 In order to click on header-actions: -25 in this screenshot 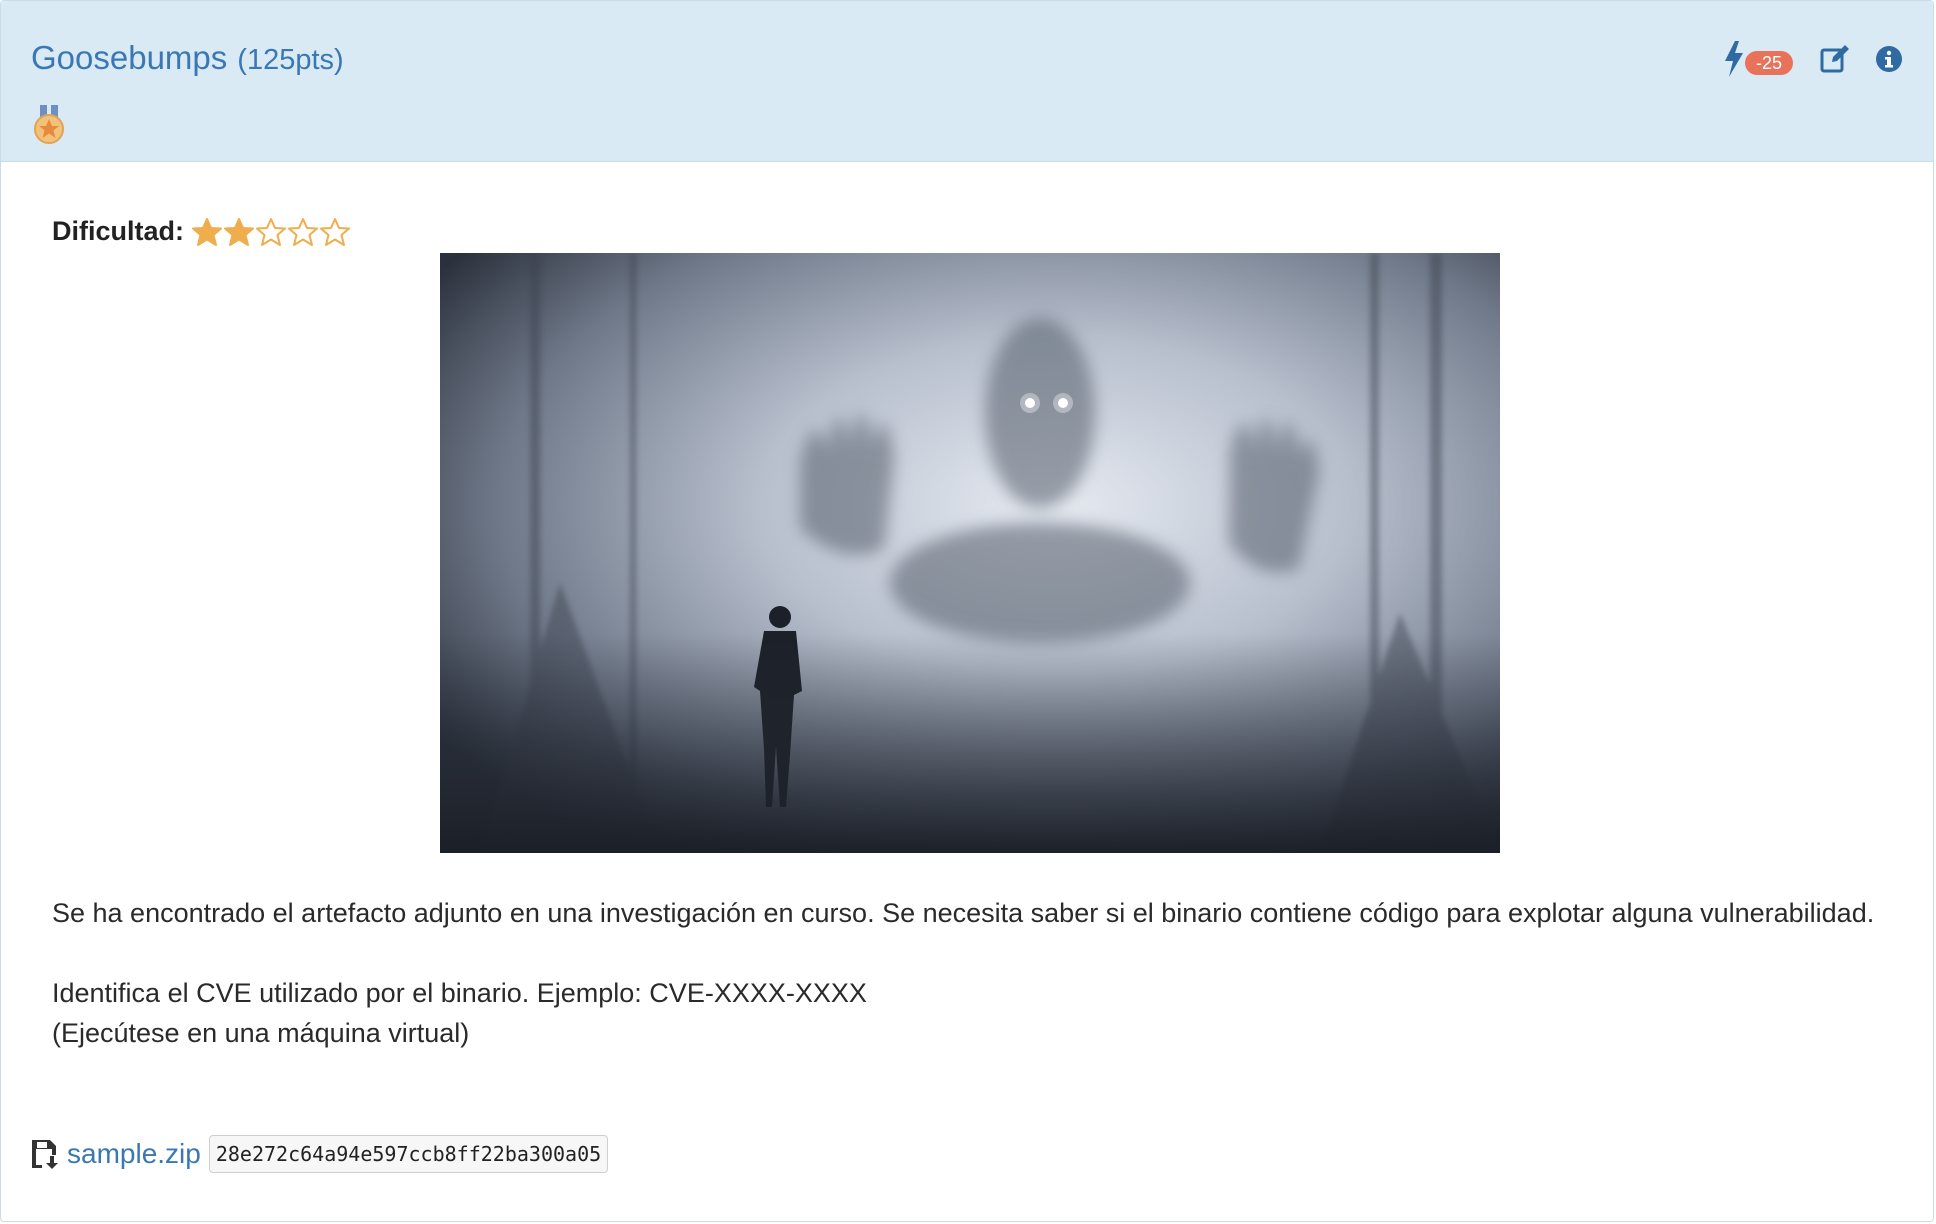, I will do `click(1814, 59)`.